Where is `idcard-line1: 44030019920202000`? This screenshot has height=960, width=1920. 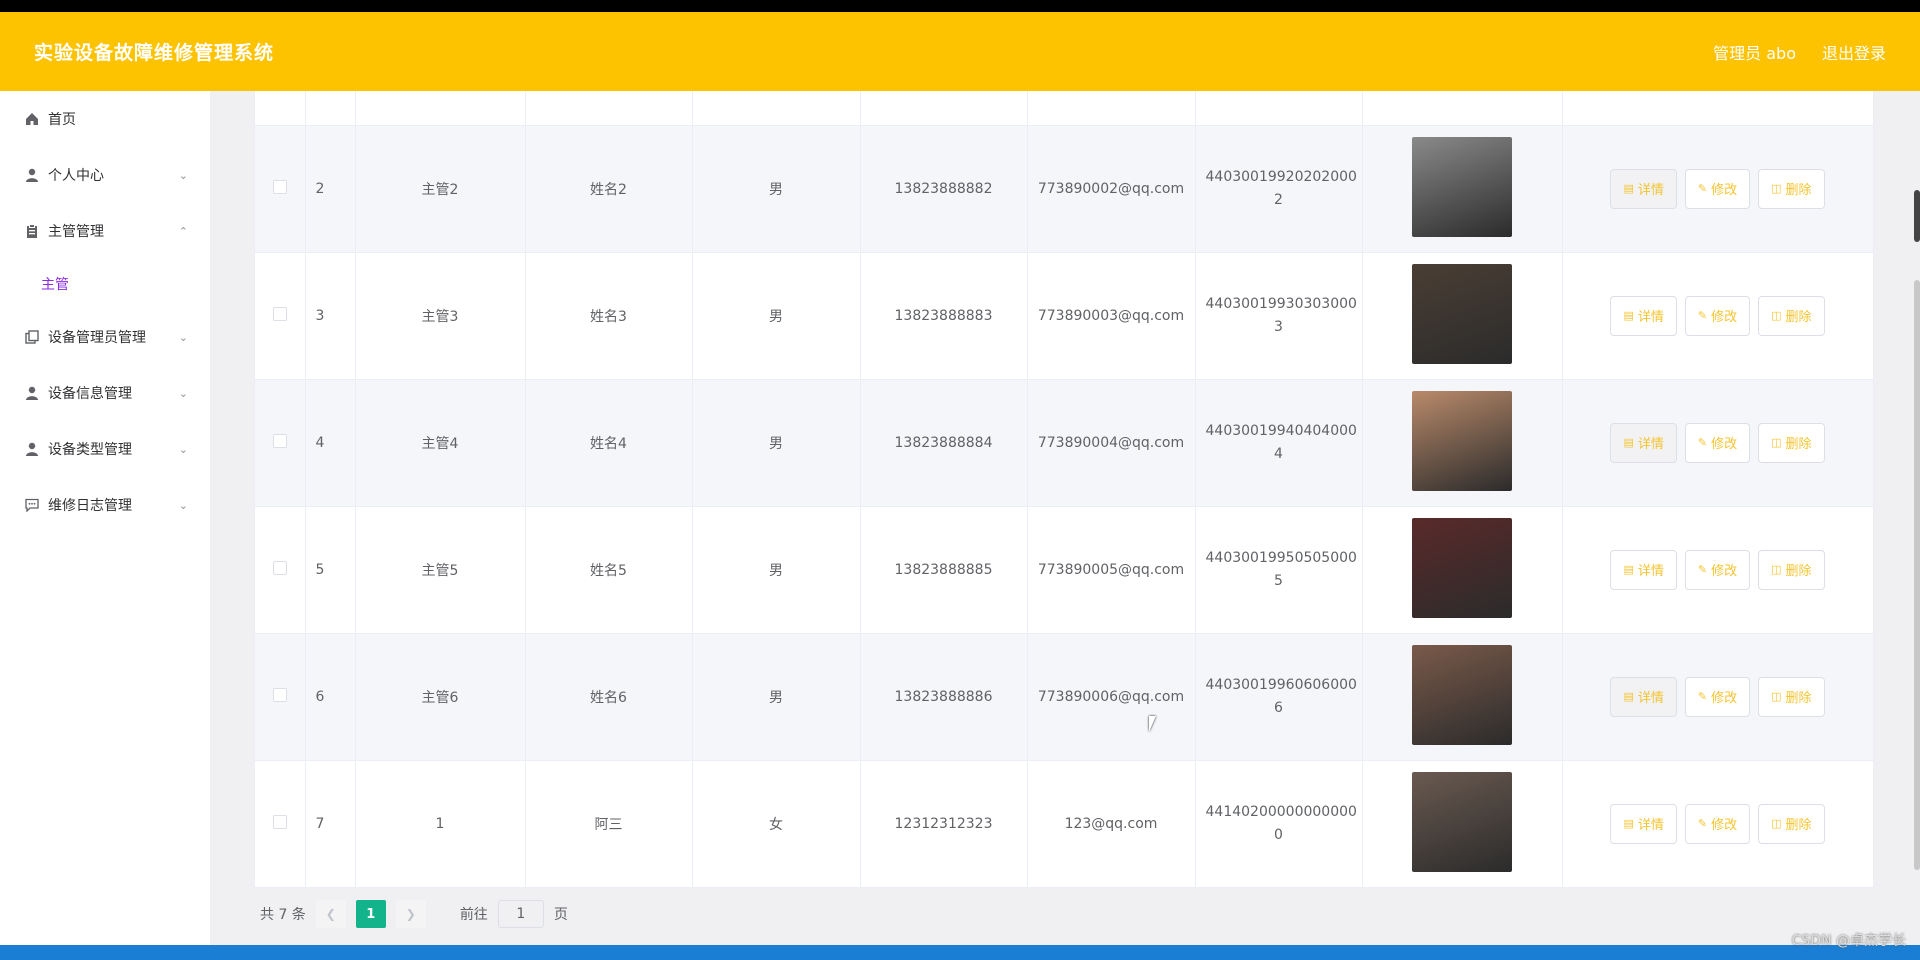
idcard-line1: 44030019920202000 is located at coordinates (1281, 176).